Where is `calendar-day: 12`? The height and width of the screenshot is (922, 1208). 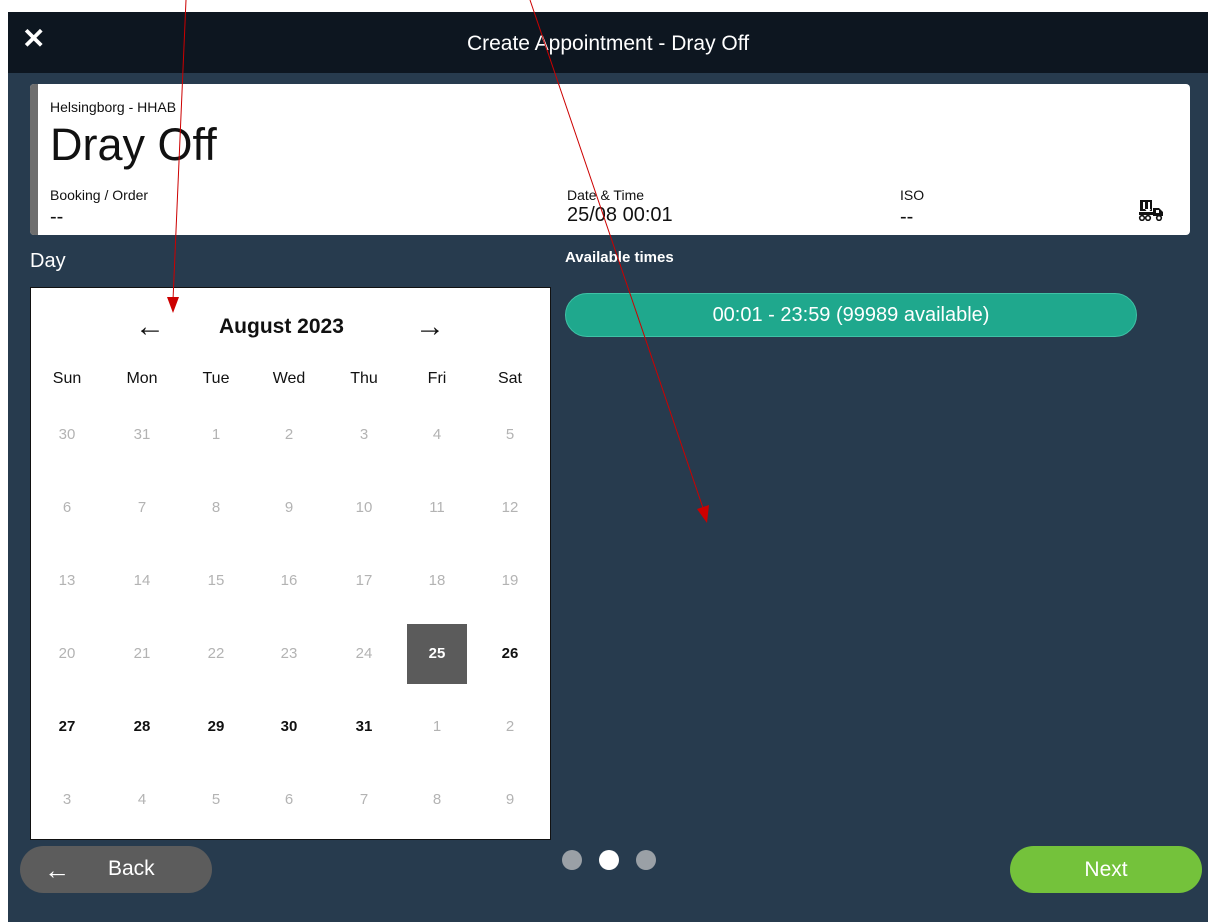 calendar-day: 12 is located at coordinates (510, 507).